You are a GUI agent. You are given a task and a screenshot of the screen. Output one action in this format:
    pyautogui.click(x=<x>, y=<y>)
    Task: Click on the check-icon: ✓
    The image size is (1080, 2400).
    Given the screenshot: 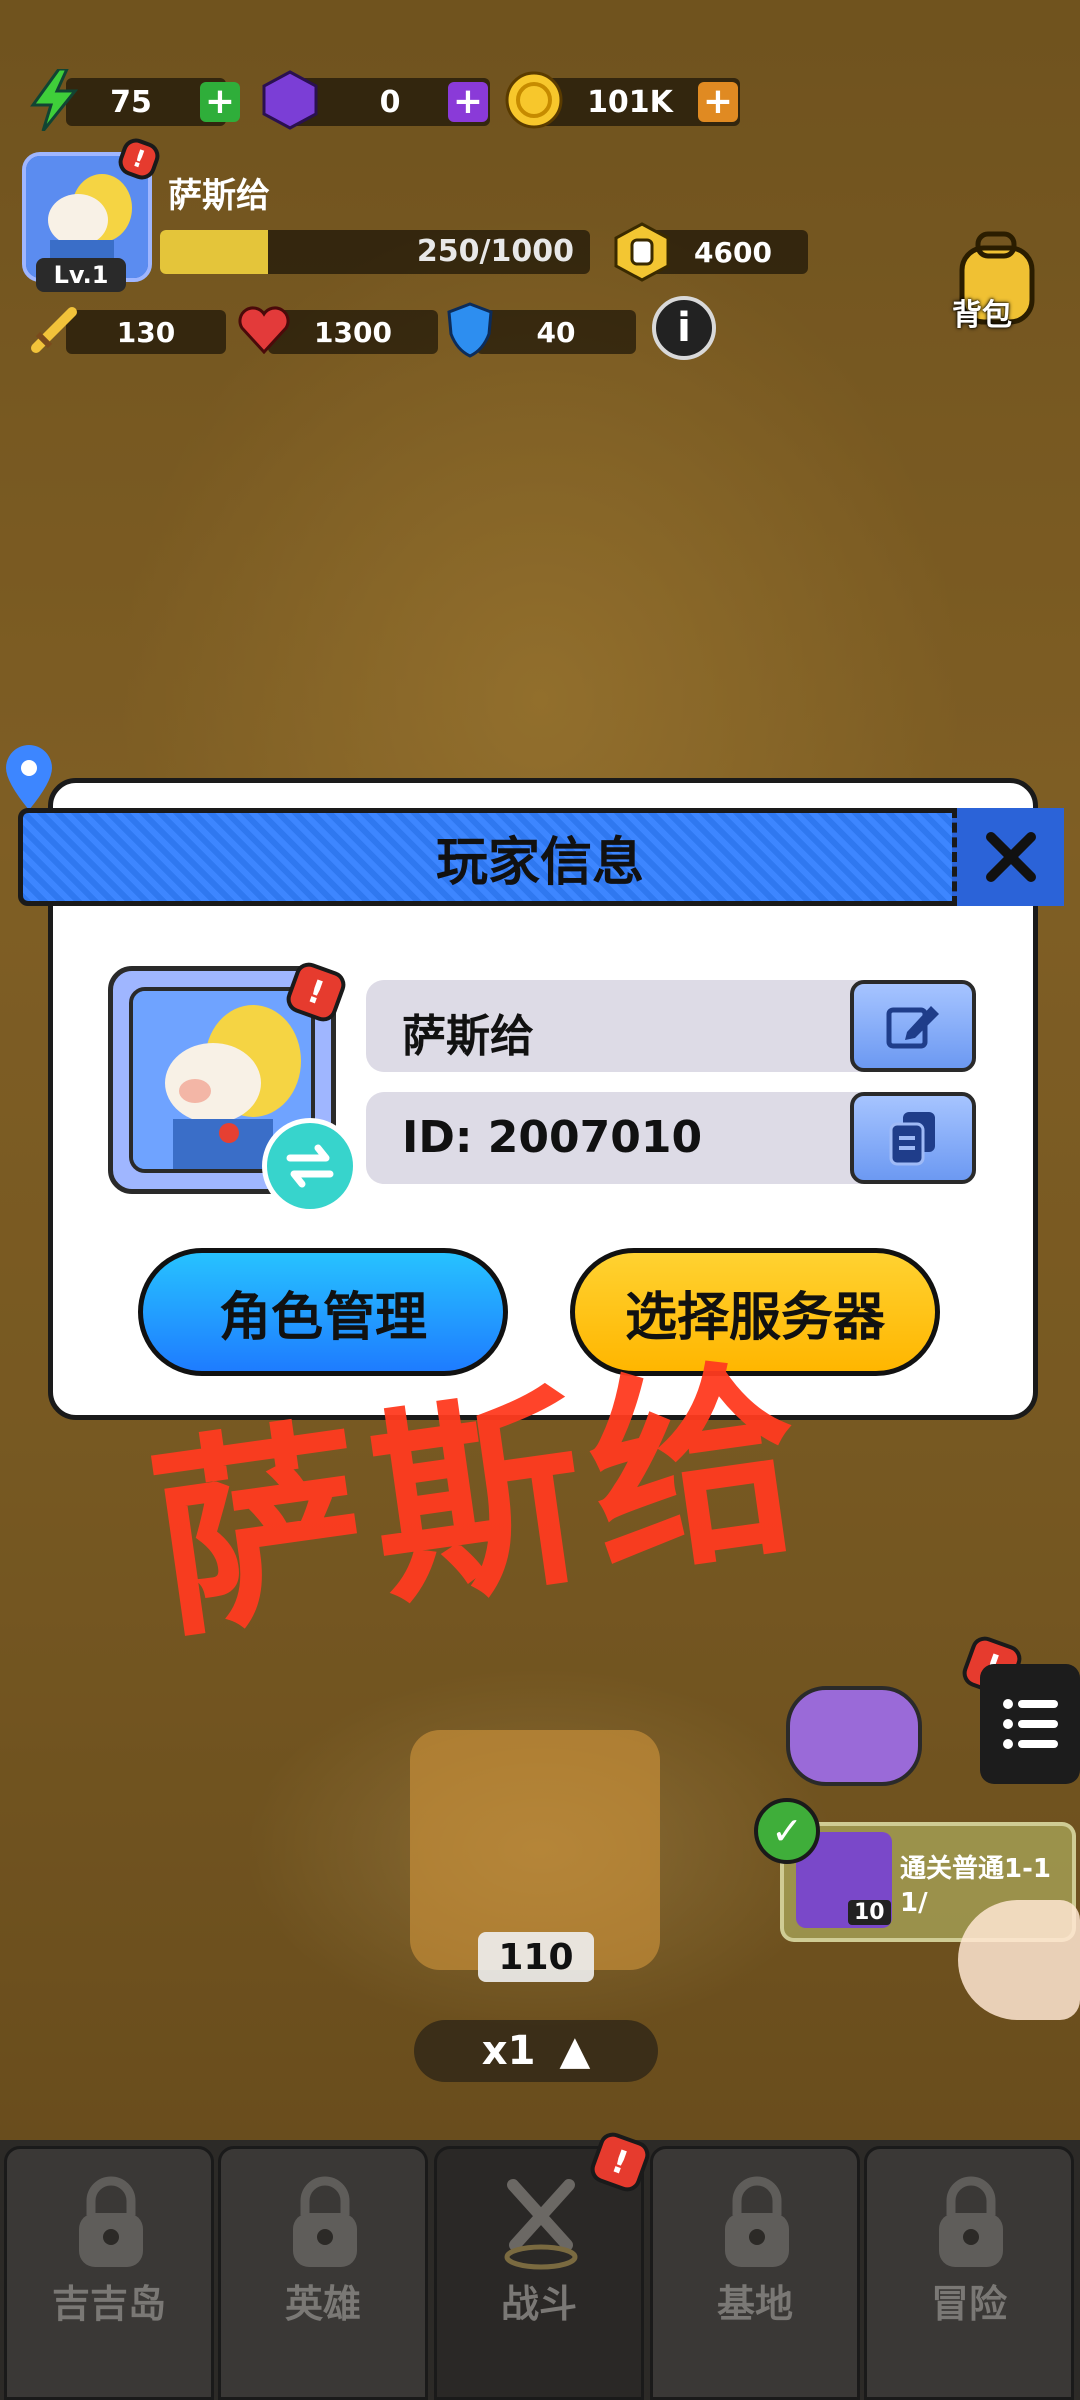 What is the action you would take?
    pyautogui.click(x=787, y=1831)
    